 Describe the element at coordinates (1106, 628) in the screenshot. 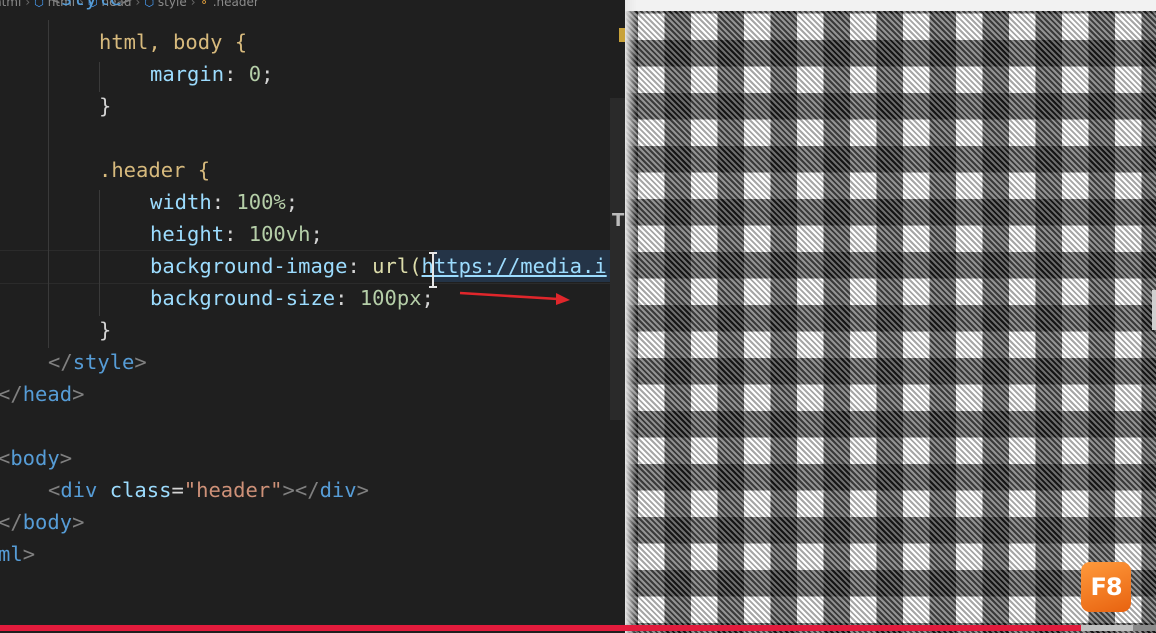

I see `video-buffer-bar` at that location.